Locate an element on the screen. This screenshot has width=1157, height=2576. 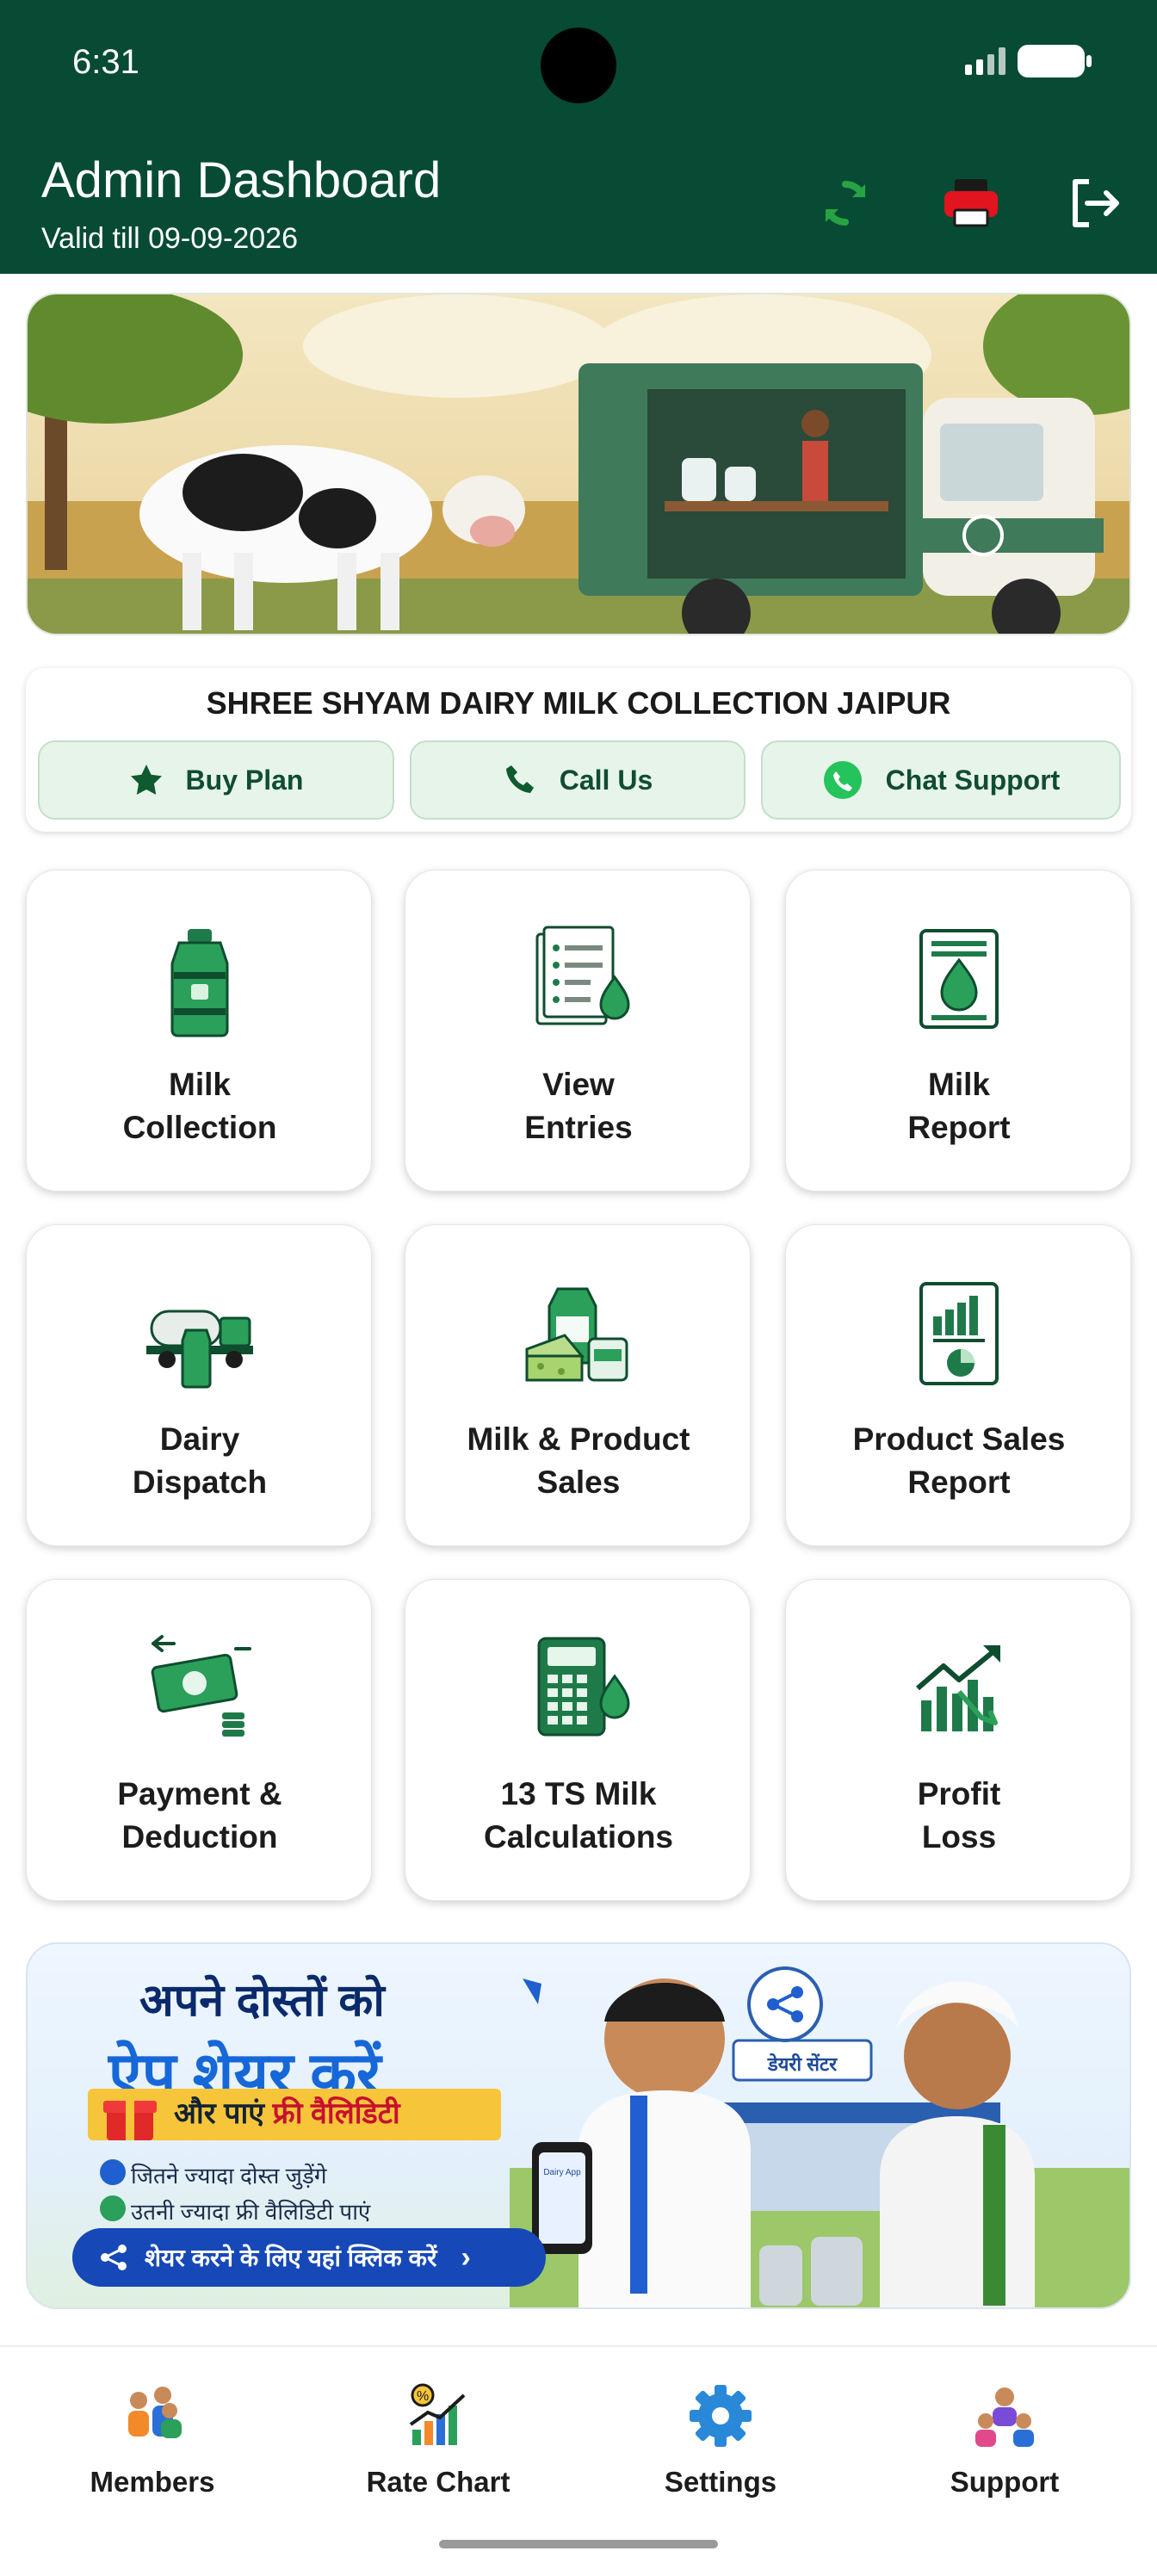
sync-button is located at coordinates (845, 204).